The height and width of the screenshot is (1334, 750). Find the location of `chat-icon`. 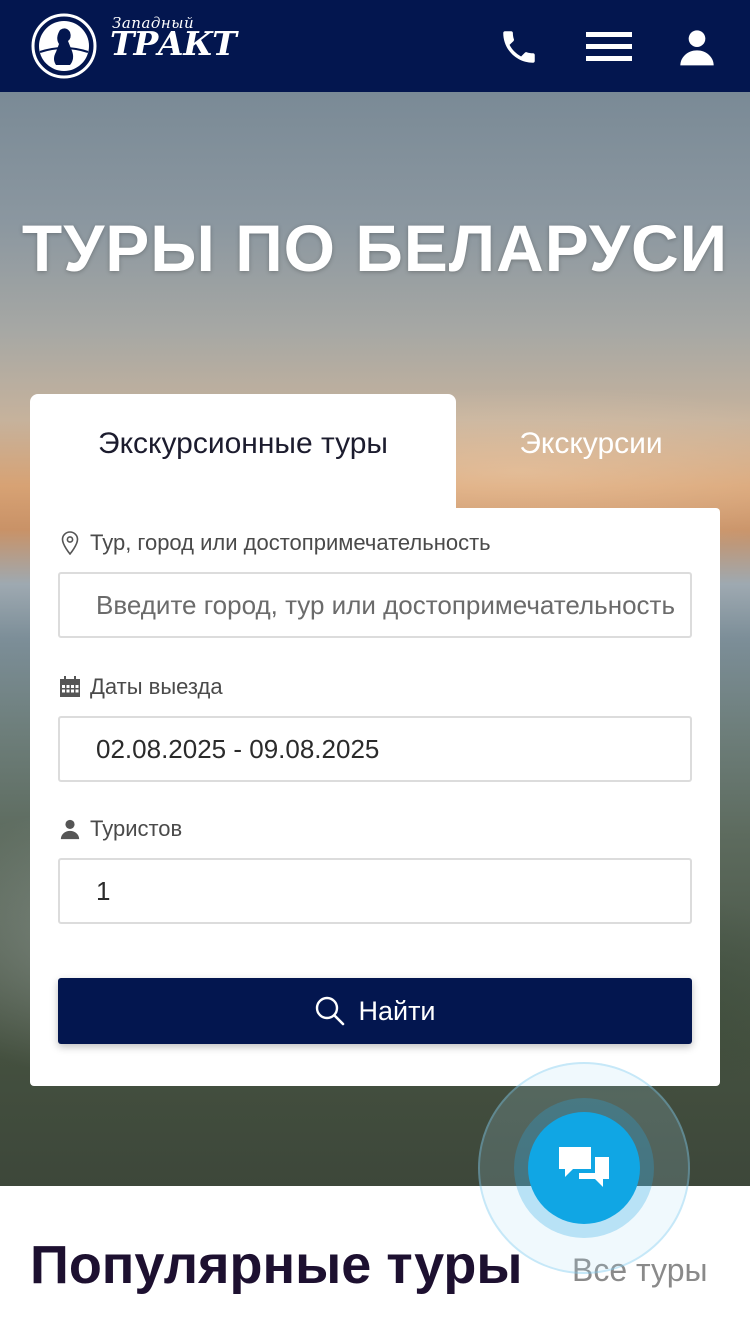

chat-icon is located at coordinates (584, 1167).